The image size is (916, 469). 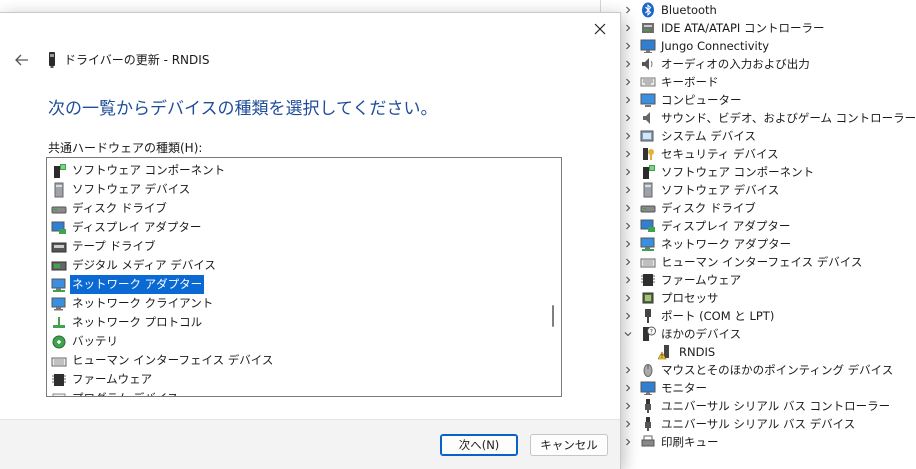 I want to click on list-item: ヒューマン インターフェイス デバイス, so click(x=163, y=360).